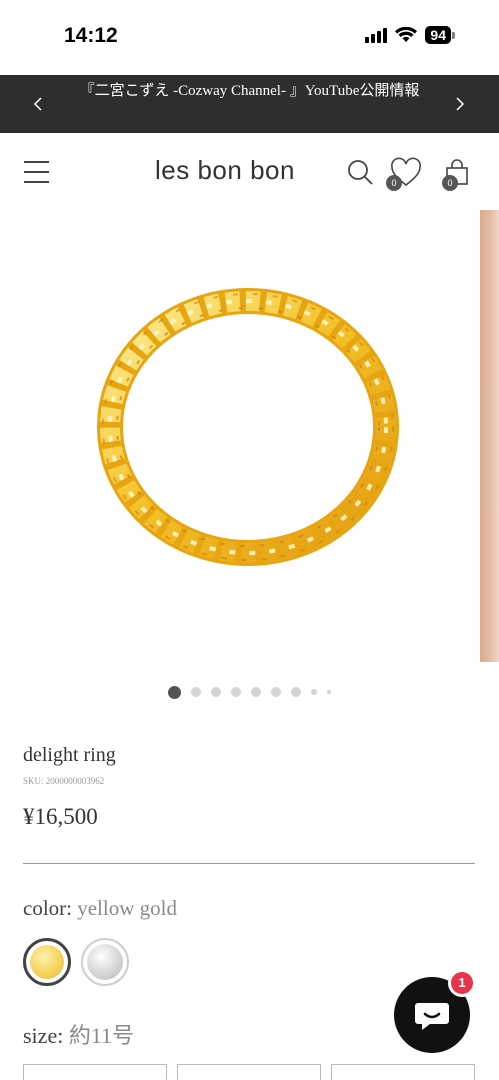 The height and width of the screenshot is (1080, 499). Describe the element at coordinates (249, 91) in the screenshot. I see `announcement-text: 『二宮こずえ -Cozway Channel- 』YouTube公開情報` at that location.